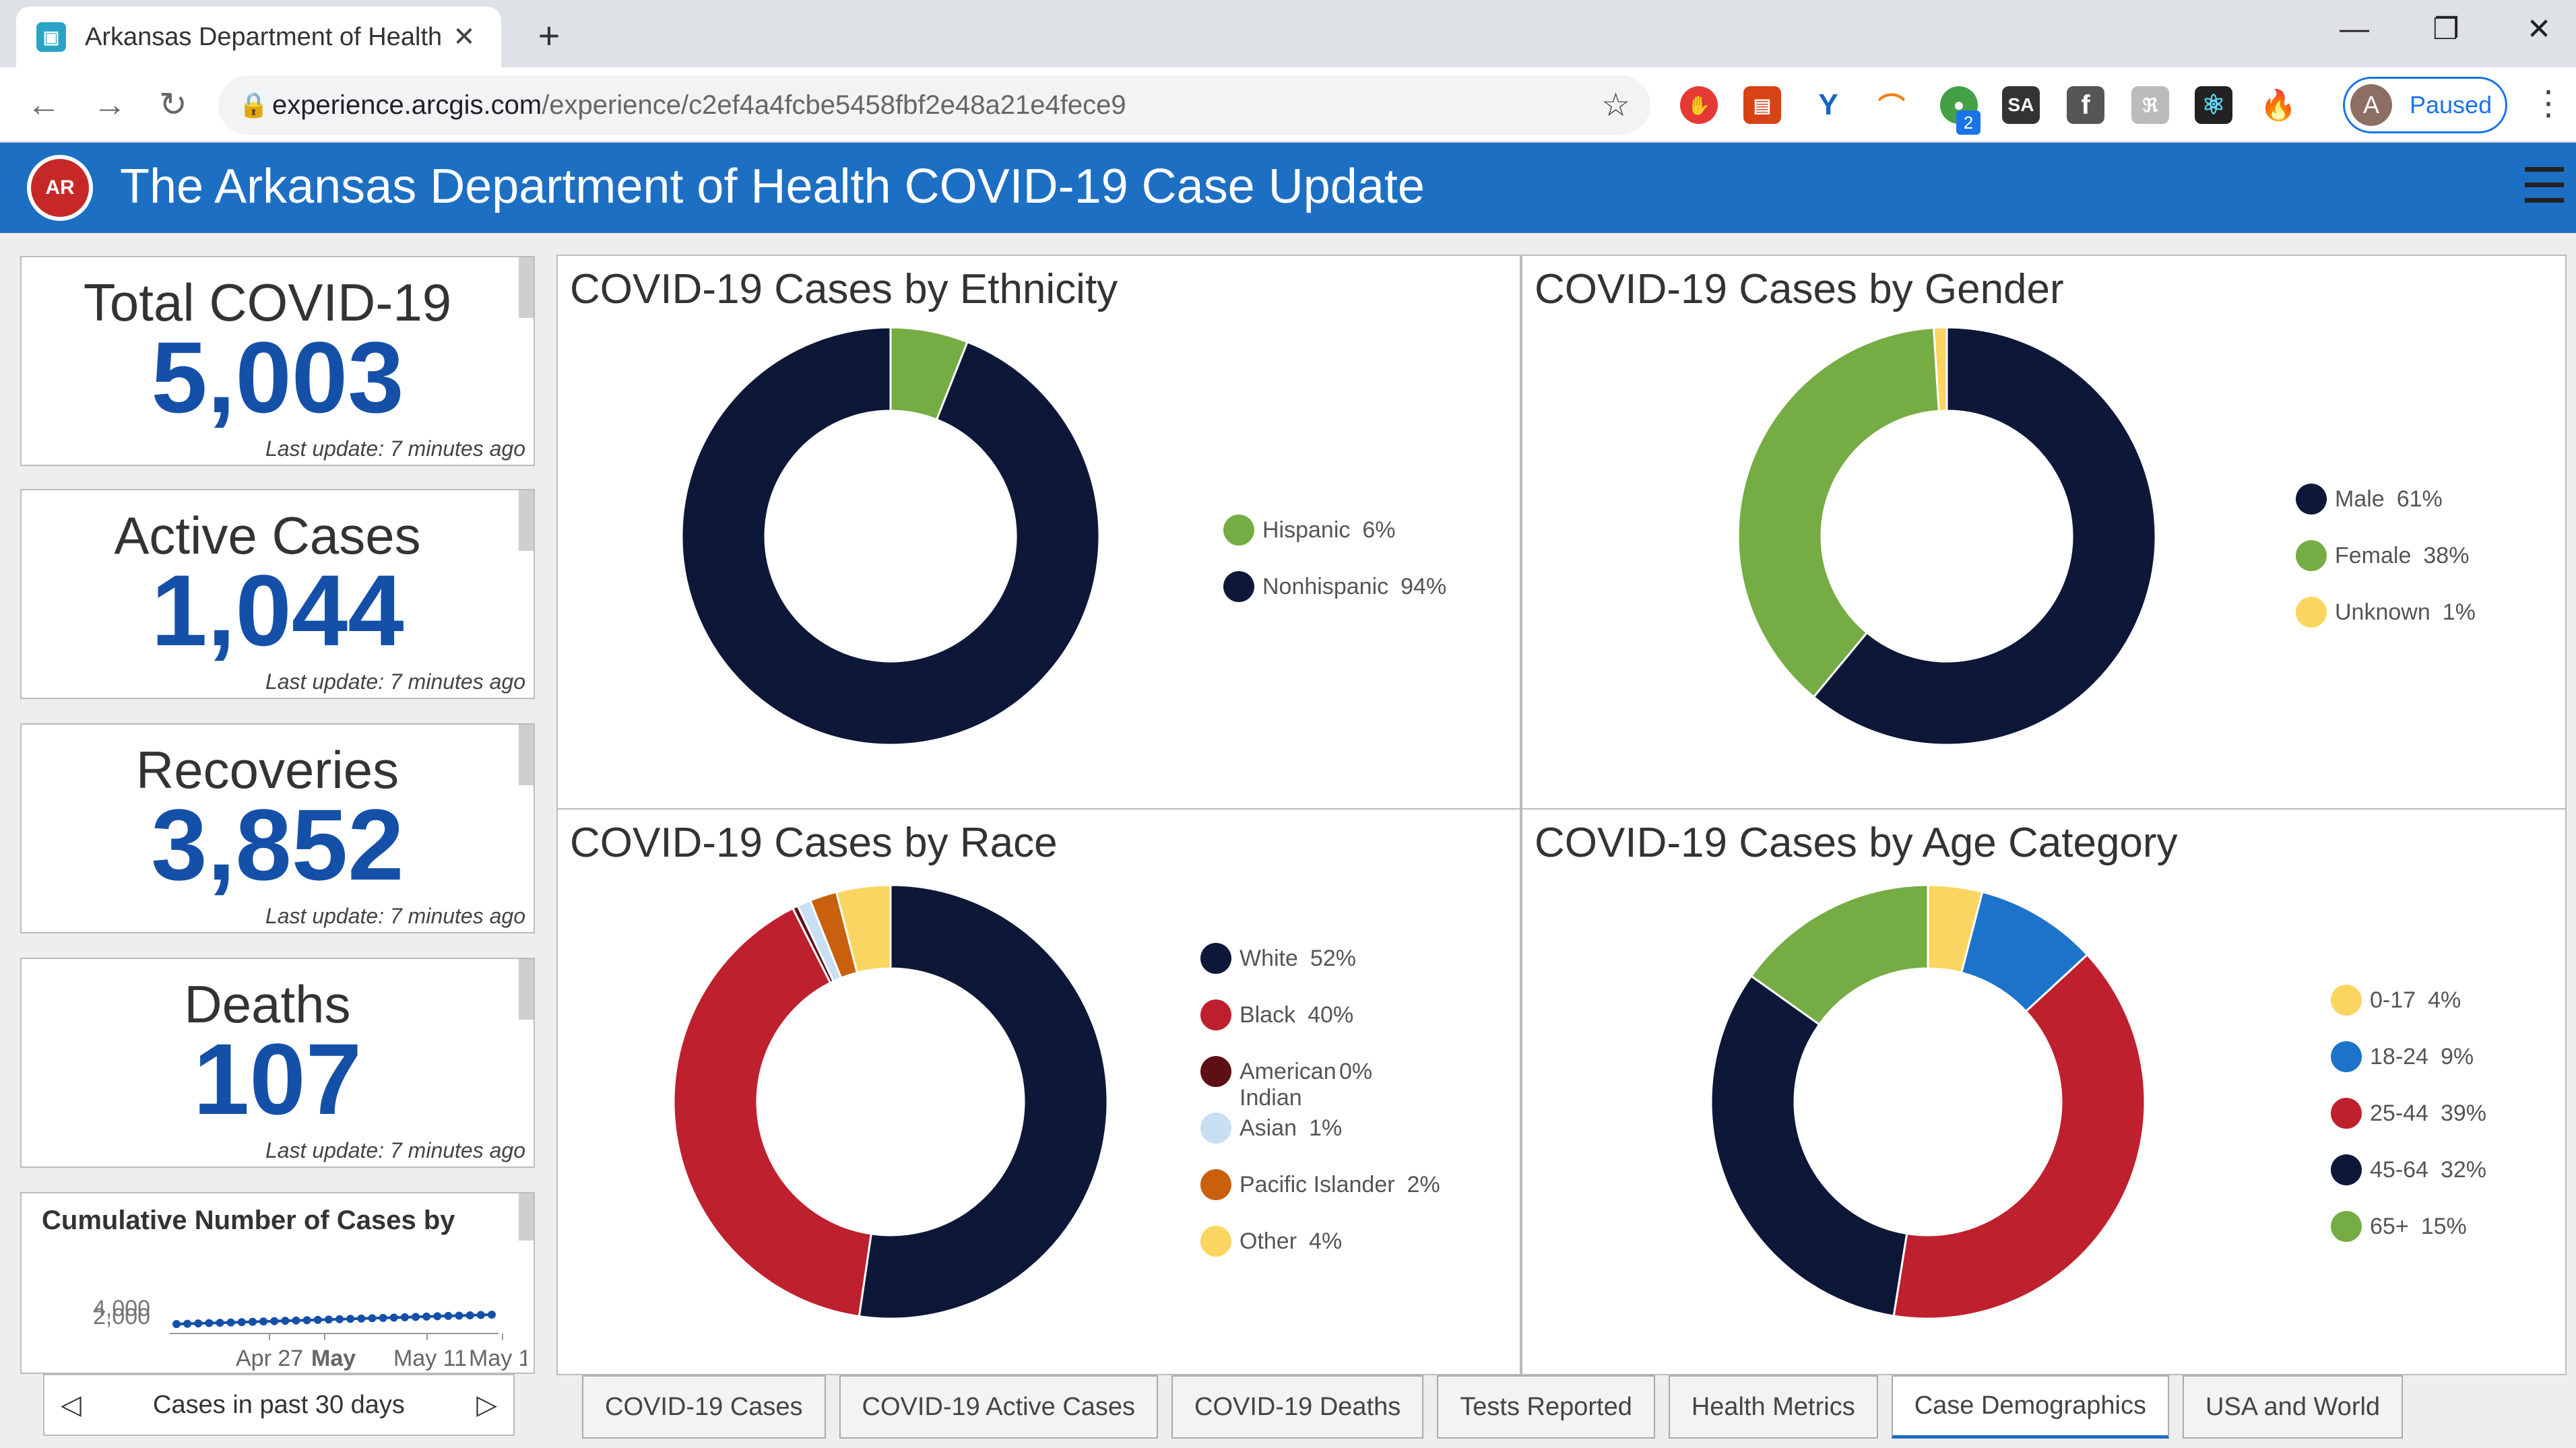 The height and width of the screenshot is (1448, 2576). I want to click on new-tab-button: +, so click(549, 35).